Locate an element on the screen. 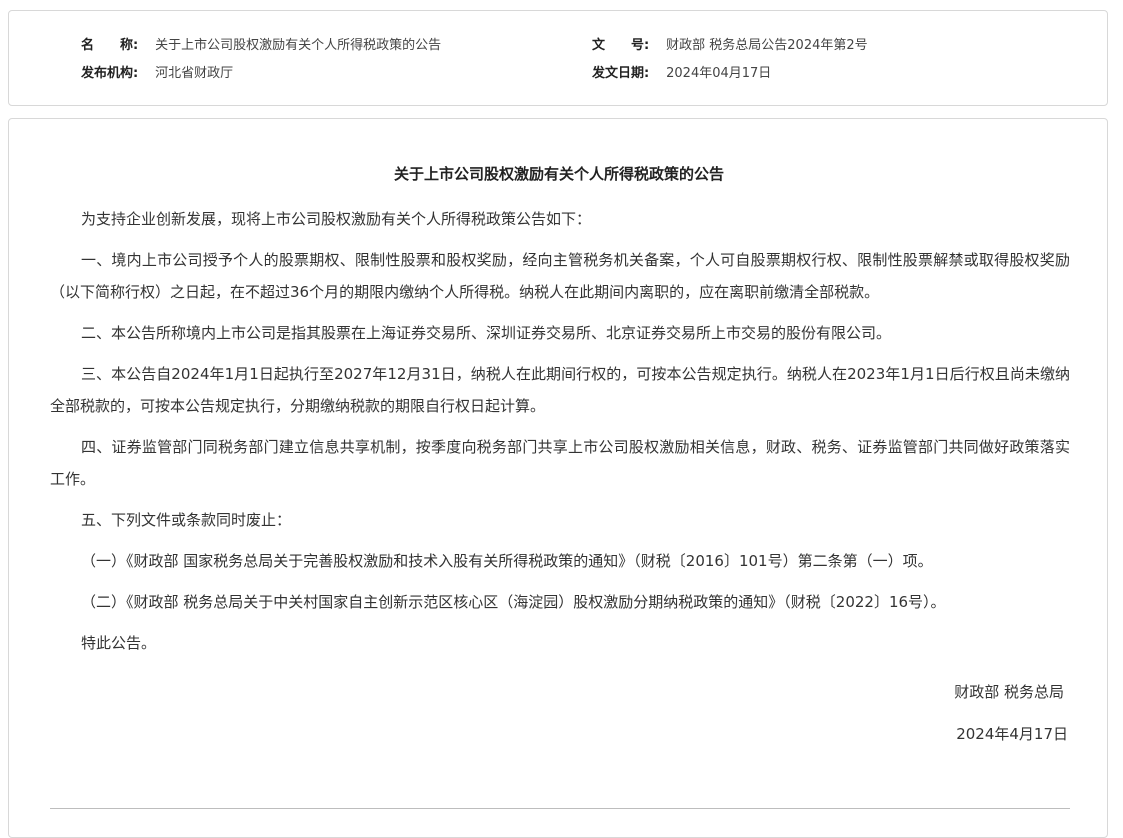 This screenshot has width=1123, height=838. meta-docno-row: 文 号: 财政部 税务总局公告2024年第2号 is located at coordinates (730, 46).